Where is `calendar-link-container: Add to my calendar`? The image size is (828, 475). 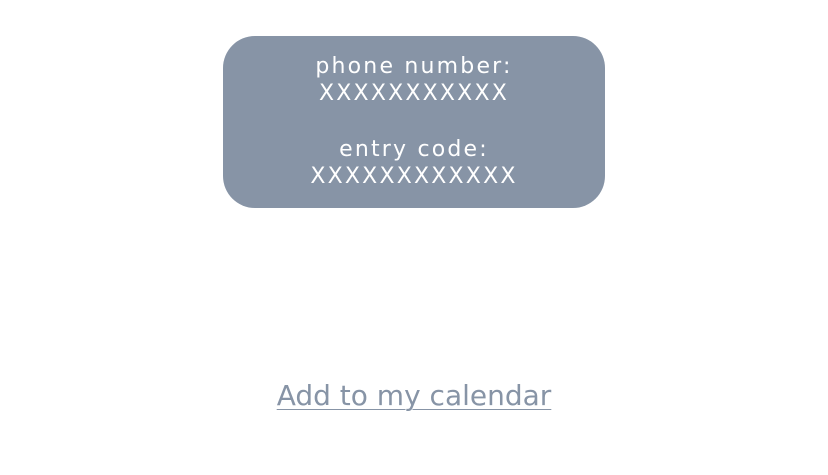 calendar-link-container: Add to my calendar is located at coordinates (414, 396).